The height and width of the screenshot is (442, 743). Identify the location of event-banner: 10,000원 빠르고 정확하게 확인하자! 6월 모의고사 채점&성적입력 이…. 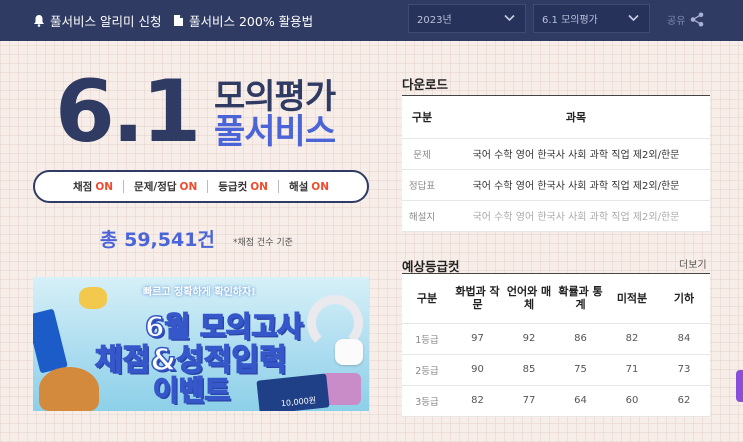
(201, 344).